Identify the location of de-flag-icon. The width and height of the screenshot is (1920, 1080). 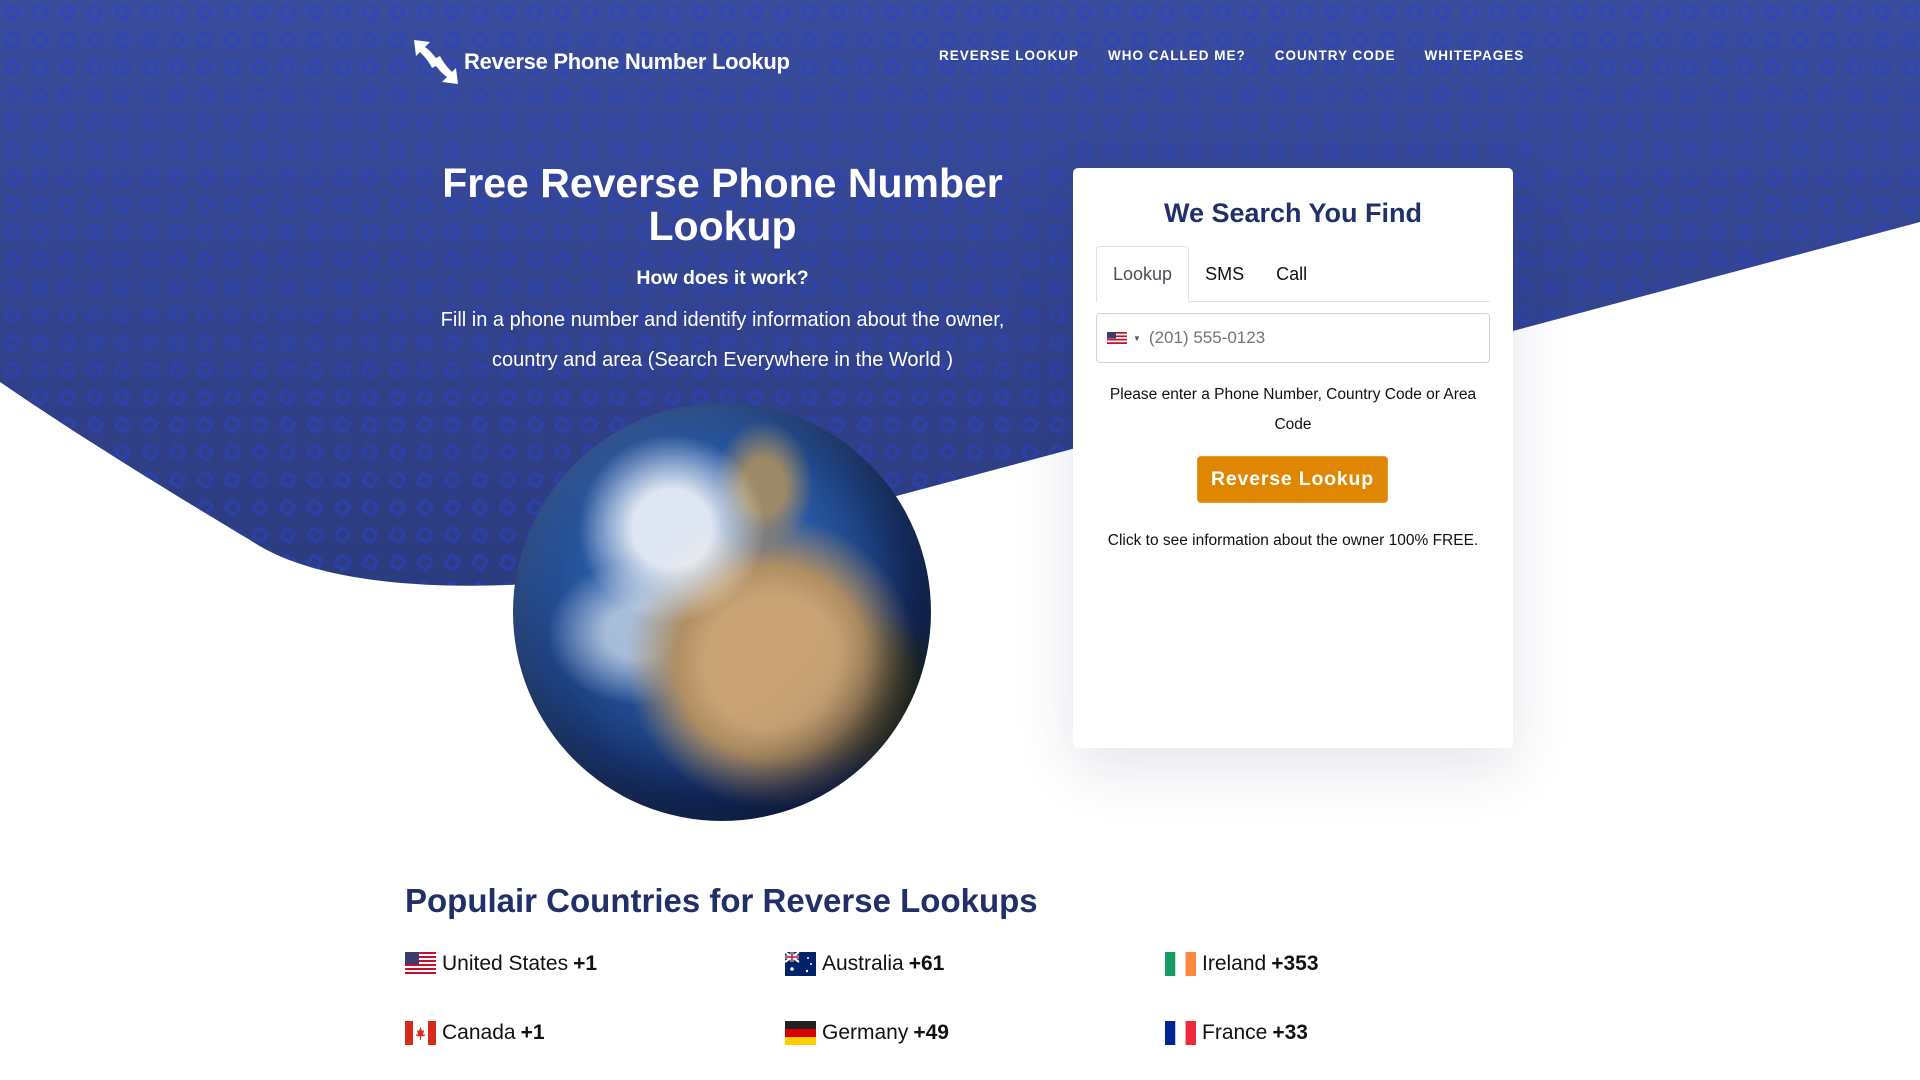
(800, 1033).